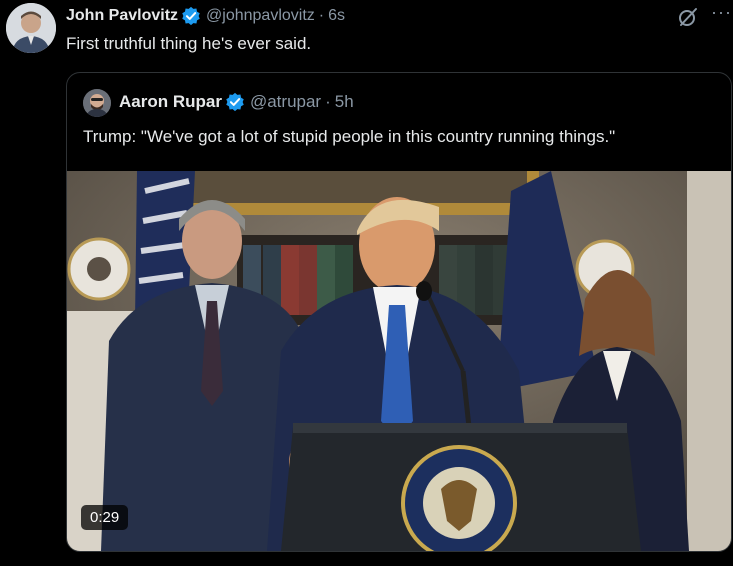 Image resolution: width=733 pixels, height=566 pixels. I want to click on quoted-author-avatar, so click(97, 103).